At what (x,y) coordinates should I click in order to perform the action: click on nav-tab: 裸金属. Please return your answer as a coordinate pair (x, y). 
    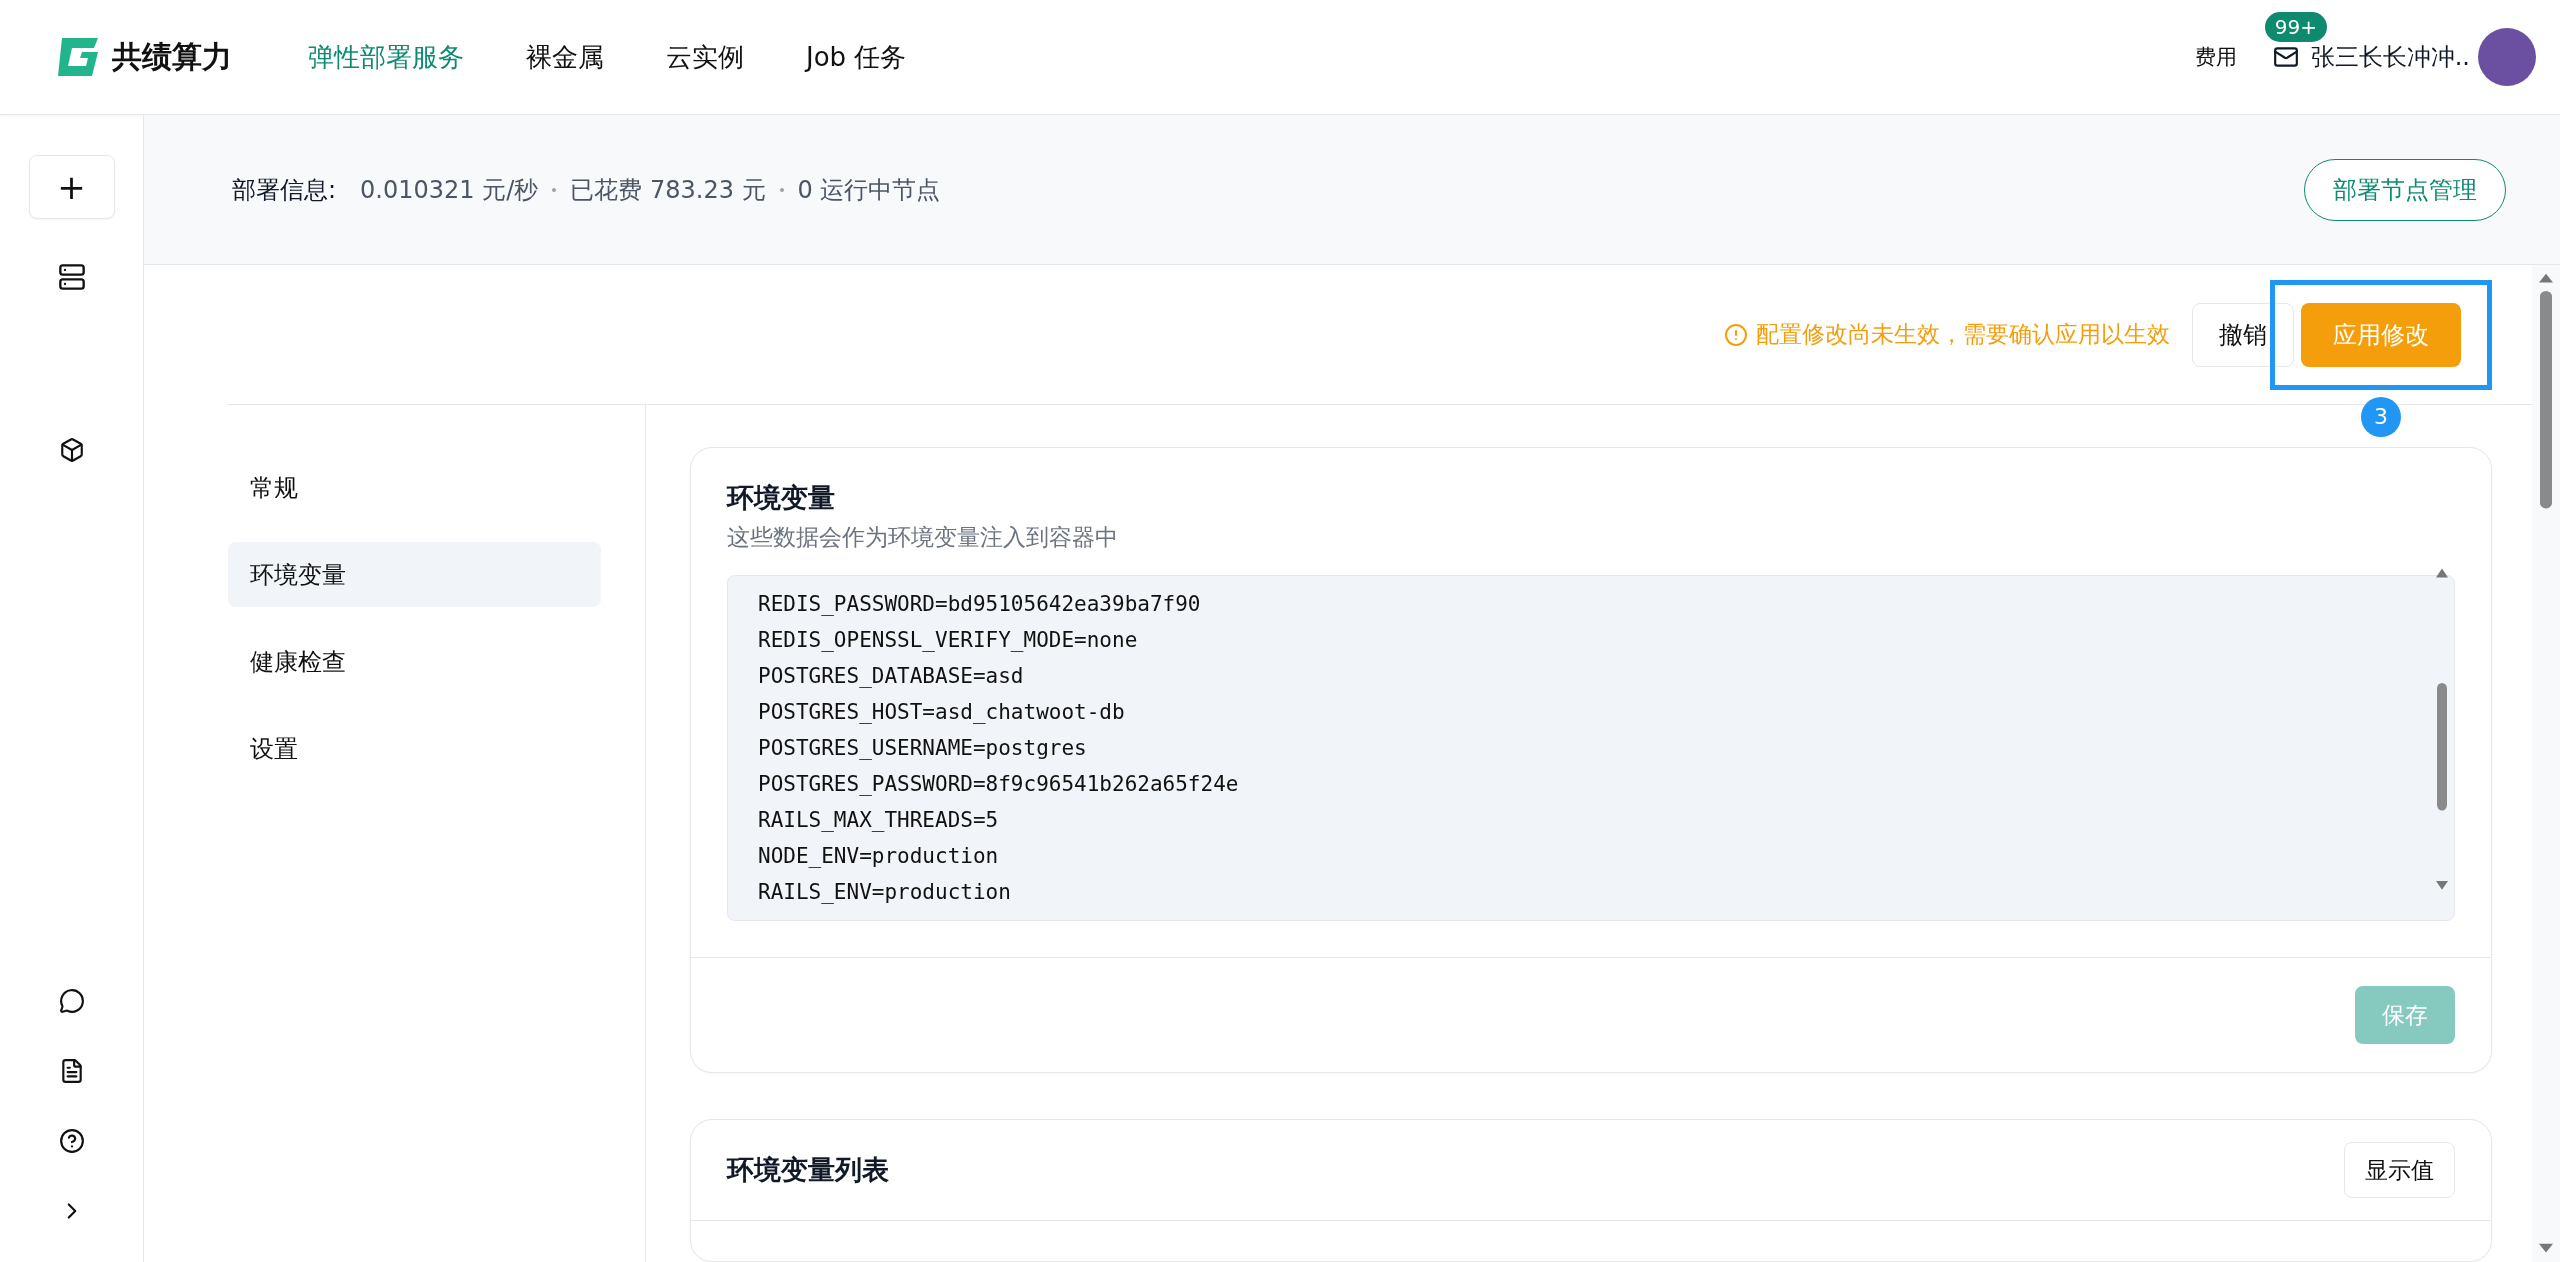
    Looking at the image, I should click on (565, 57).